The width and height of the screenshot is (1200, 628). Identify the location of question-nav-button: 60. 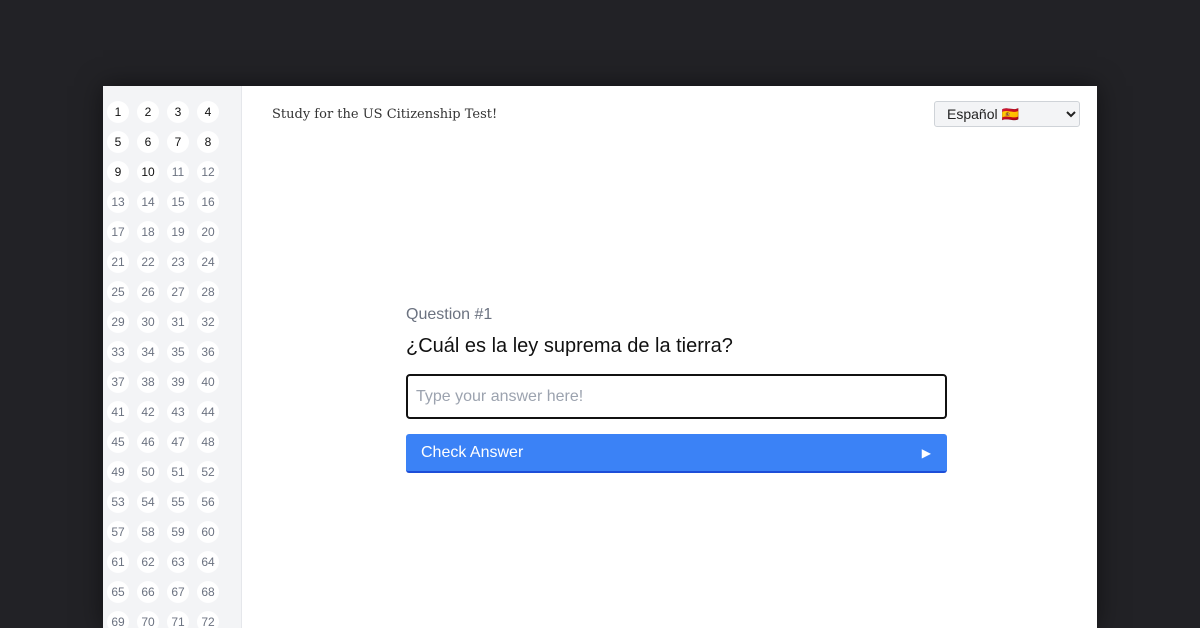
(208, 532).